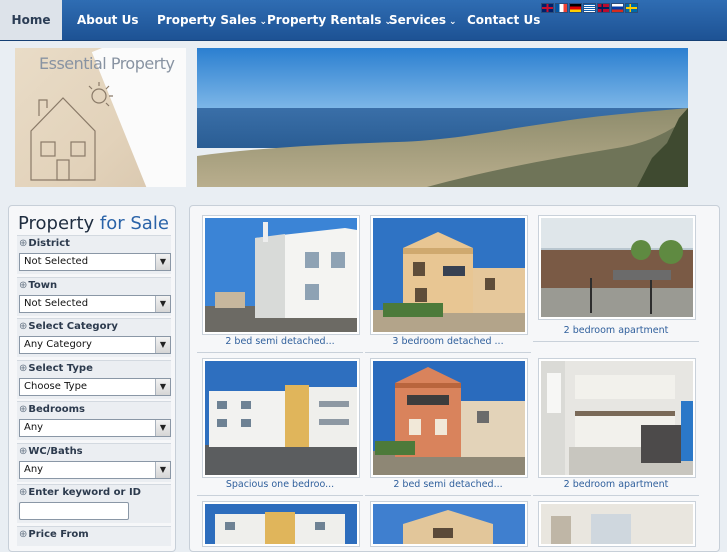 The image size is (727, 552). Describe the element at coordinates (56, 409) in the screenshot. I see `filter-bedrooms-text: Bedrooms` at that location.